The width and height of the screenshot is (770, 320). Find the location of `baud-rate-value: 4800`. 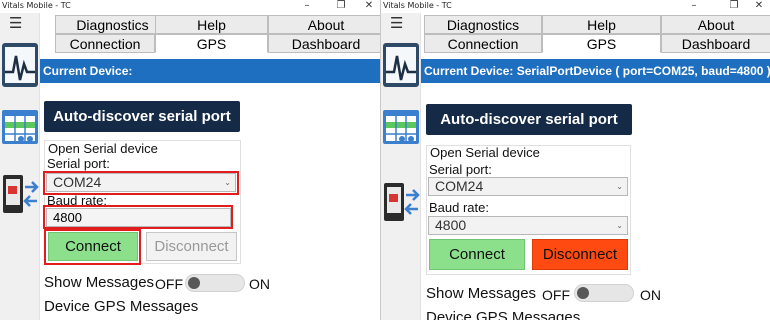

baud-rate-value: 4800 is located at coordinates (451, 225).